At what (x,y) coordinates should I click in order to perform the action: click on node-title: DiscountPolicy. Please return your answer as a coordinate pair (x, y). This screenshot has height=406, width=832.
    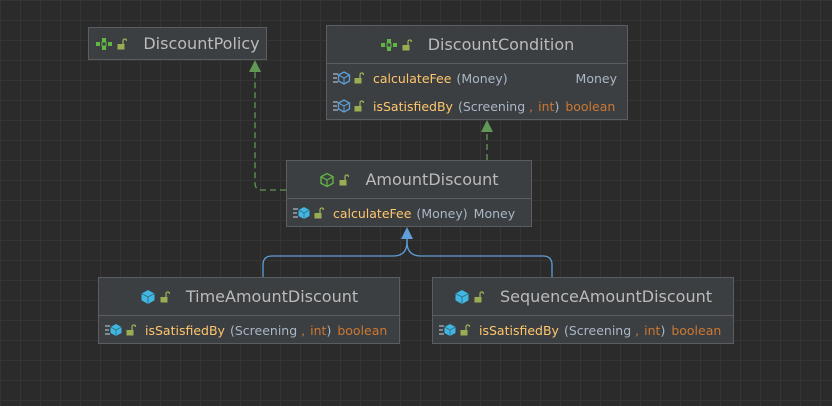
    Looking at the image, I should click on (201, 43).